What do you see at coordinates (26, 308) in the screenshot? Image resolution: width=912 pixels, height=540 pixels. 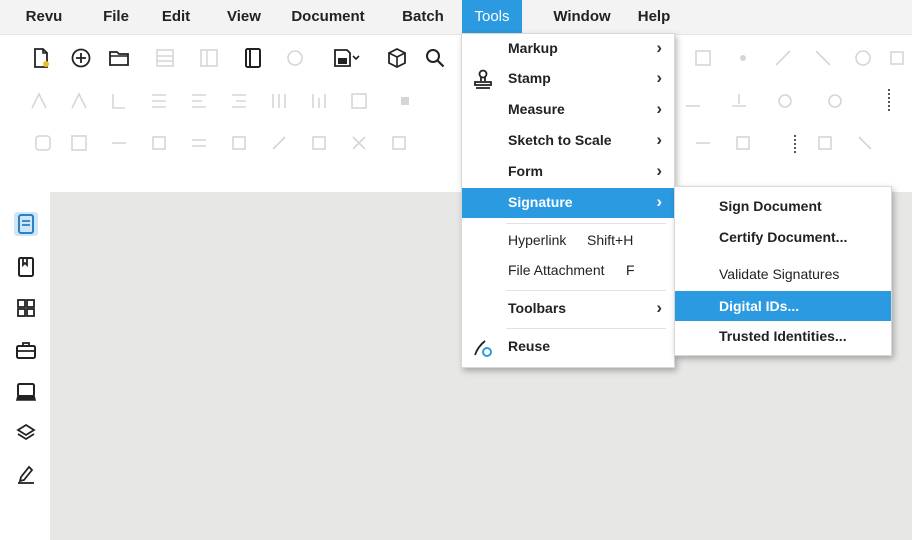 I see `grid-icon` at bounding box center [26, 308].